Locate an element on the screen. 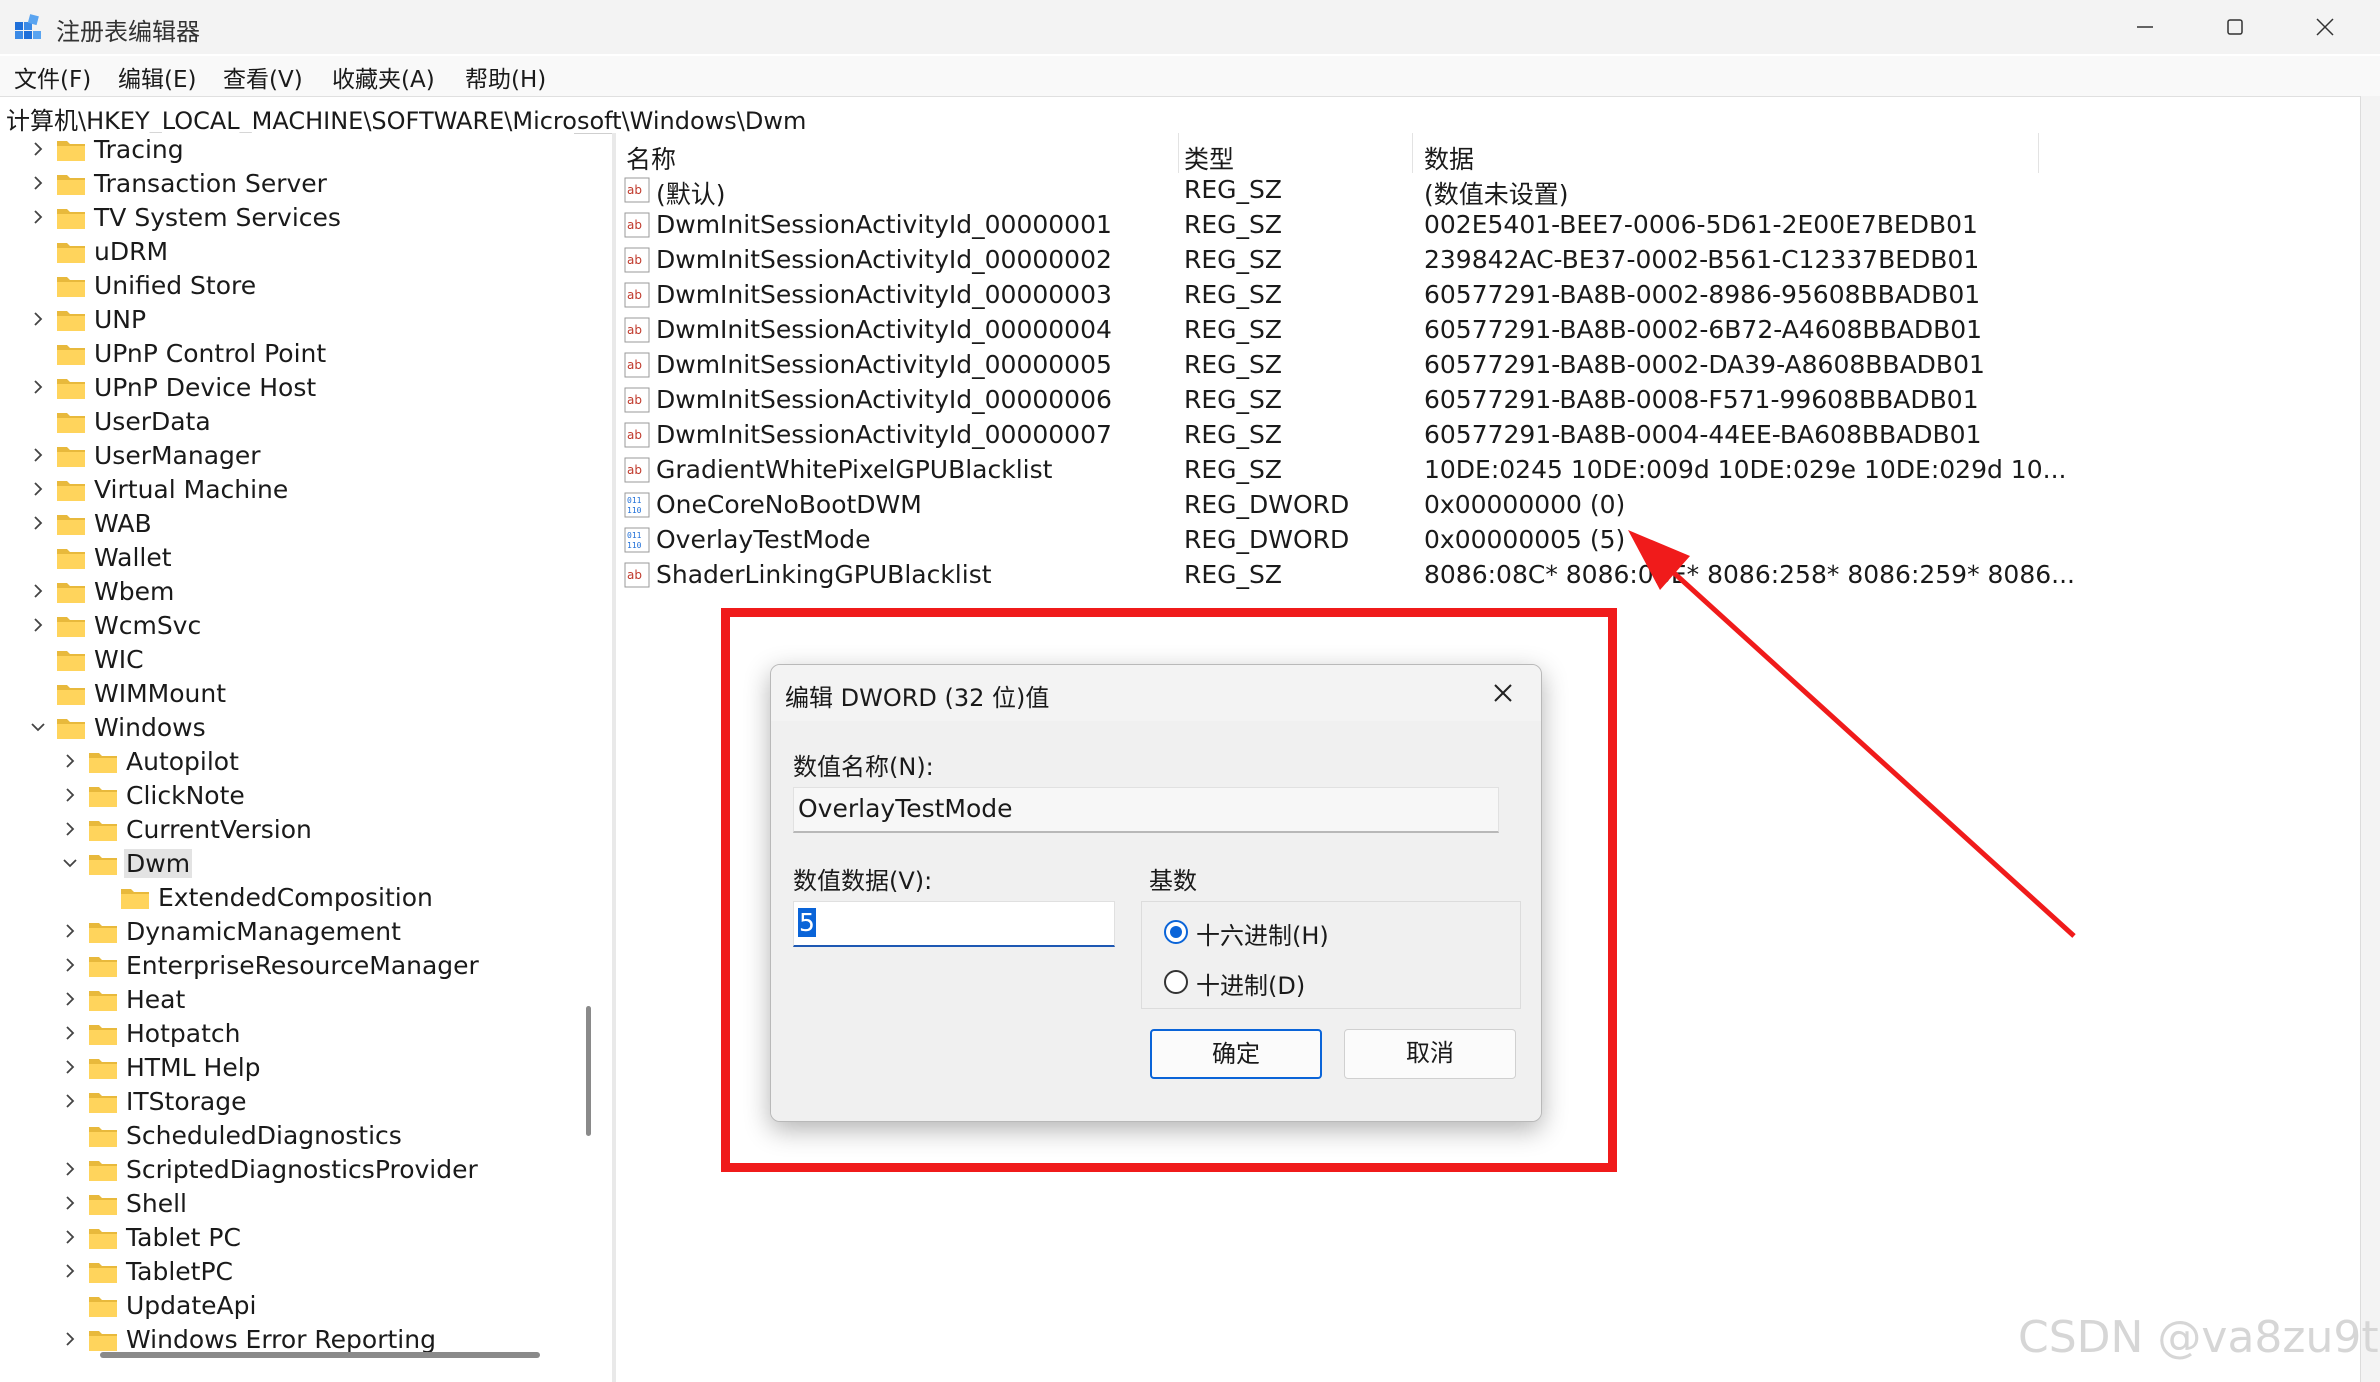  radio-decimal-label: 十进制(D) is located at coordinates (1250, 983).